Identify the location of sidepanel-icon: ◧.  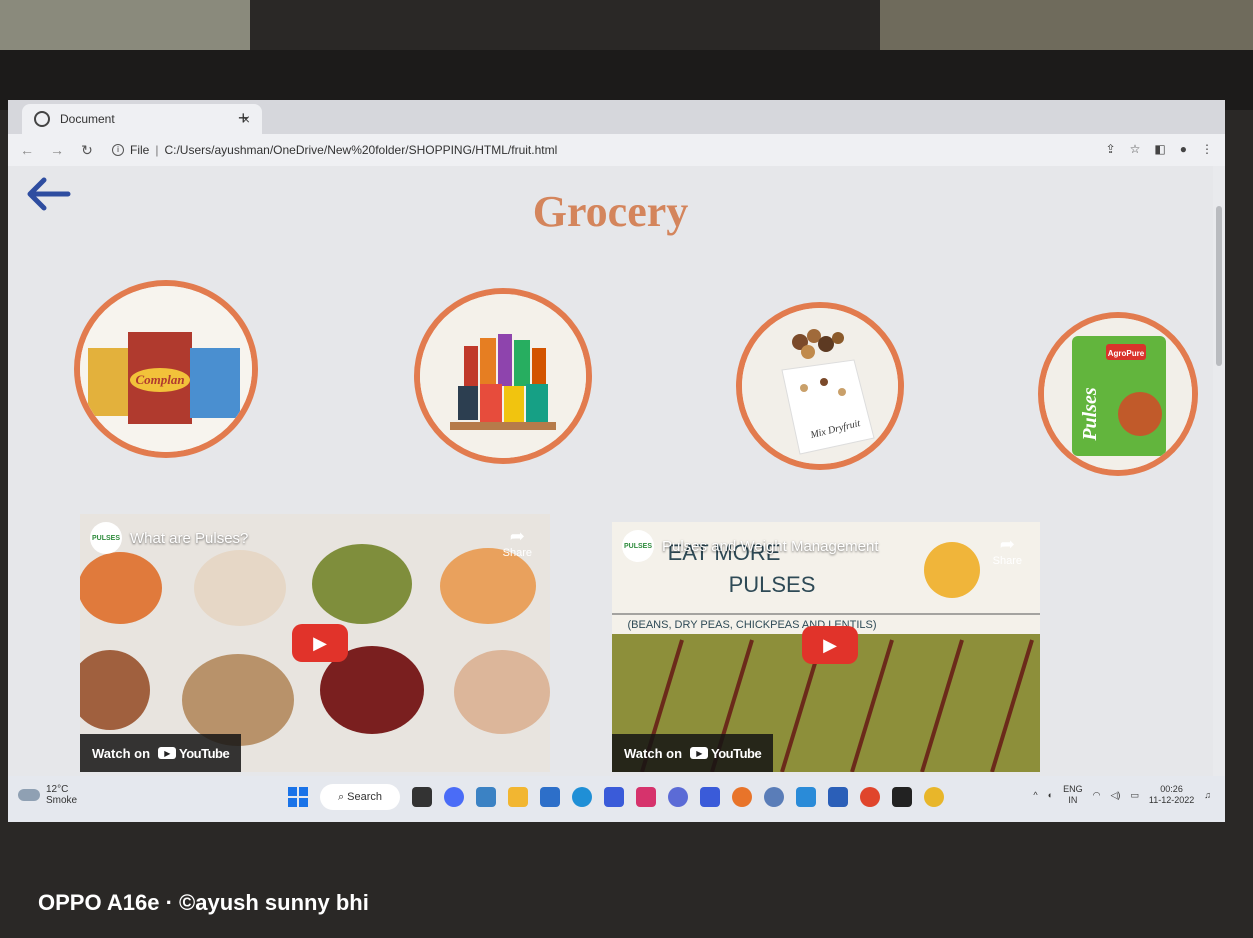
(1159, 149).